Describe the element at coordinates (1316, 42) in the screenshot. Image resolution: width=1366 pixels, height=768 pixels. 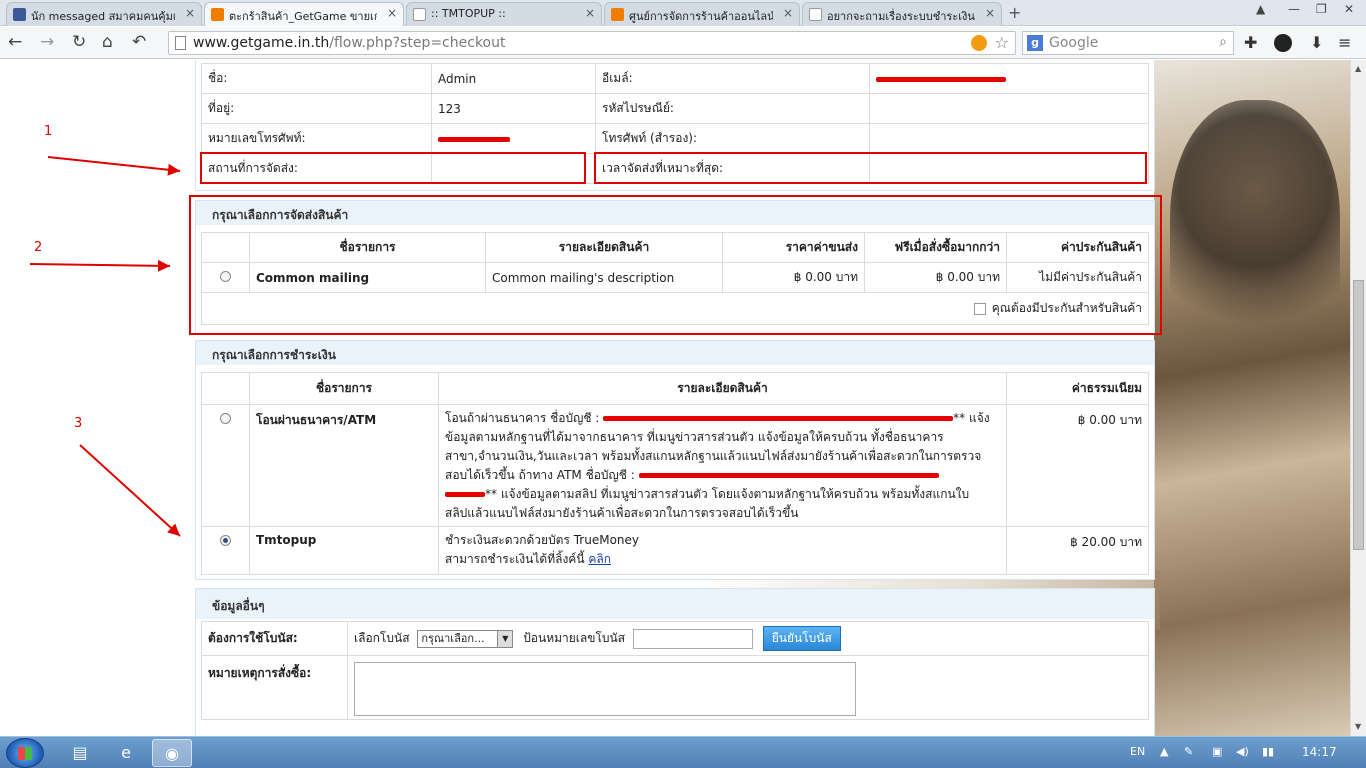
I see `download-icon: ⬇` at that location.